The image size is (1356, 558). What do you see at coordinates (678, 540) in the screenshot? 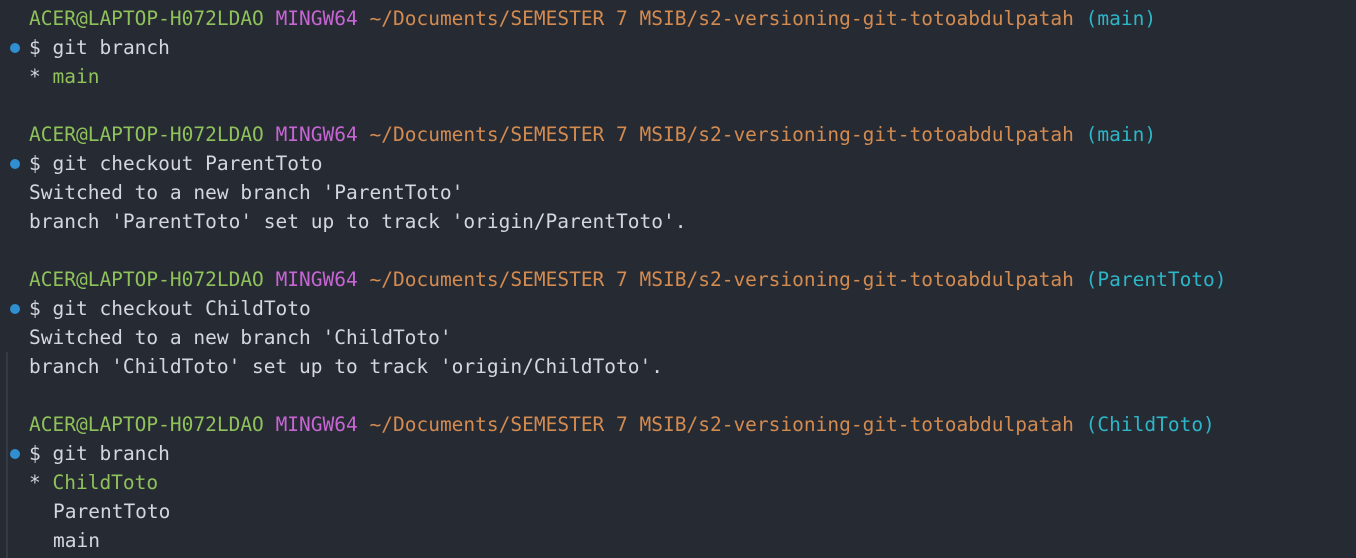
I see `output-line: main` at bounding box center [678, 540].